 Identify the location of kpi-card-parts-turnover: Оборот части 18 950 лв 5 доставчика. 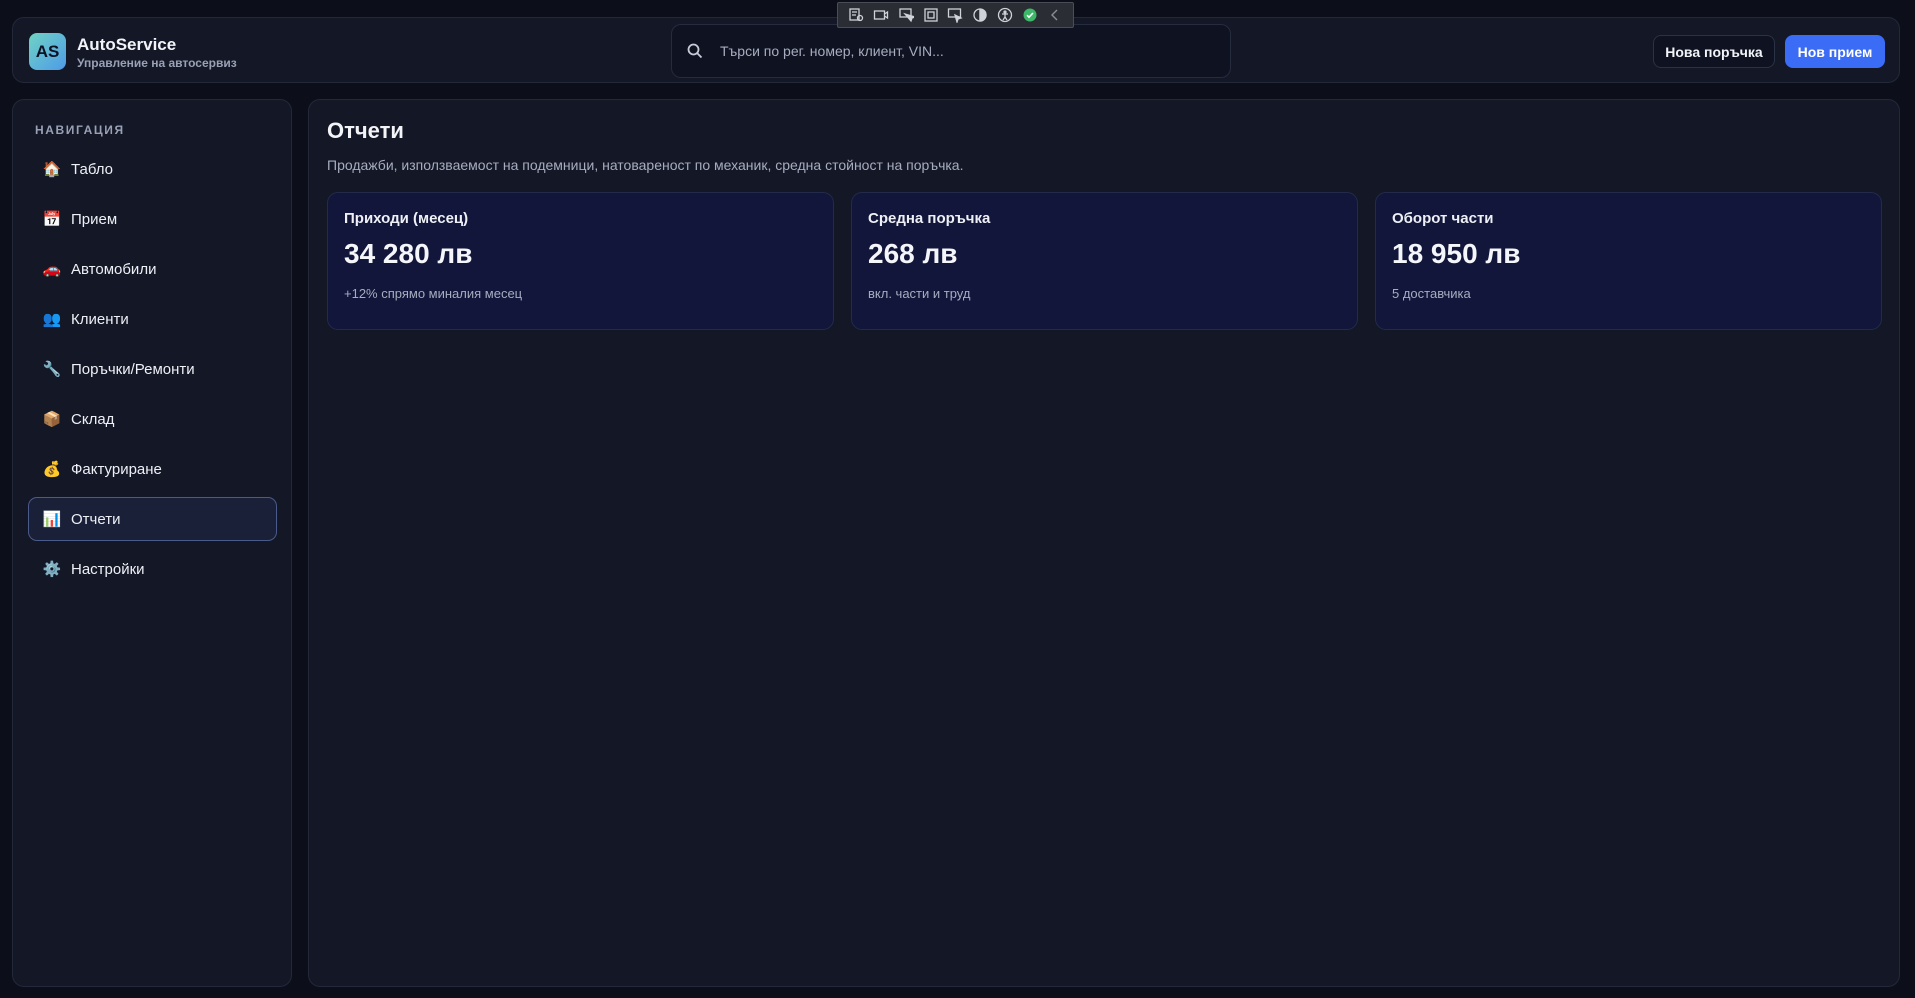
(1628, 261).